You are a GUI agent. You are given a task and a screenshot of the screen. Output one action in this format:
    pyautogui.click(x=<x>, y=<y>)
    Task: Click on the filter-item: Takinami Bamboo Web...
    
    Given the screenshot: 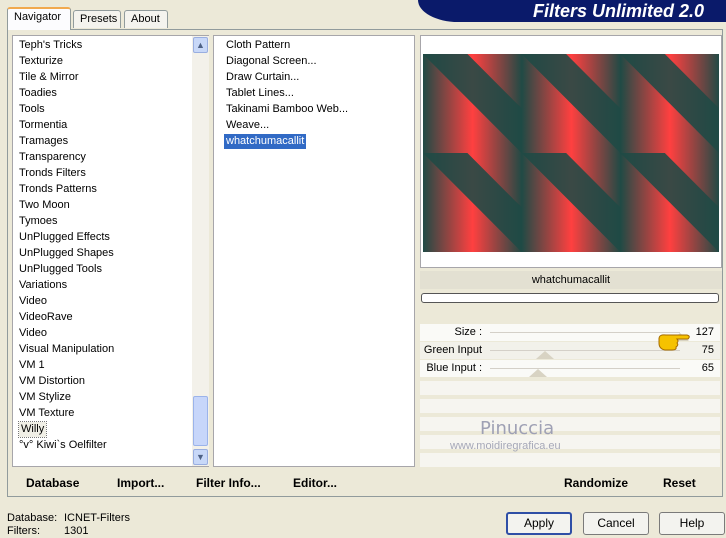 What is the action you would take?
    pyautogui.click(x=287, y=109)
    